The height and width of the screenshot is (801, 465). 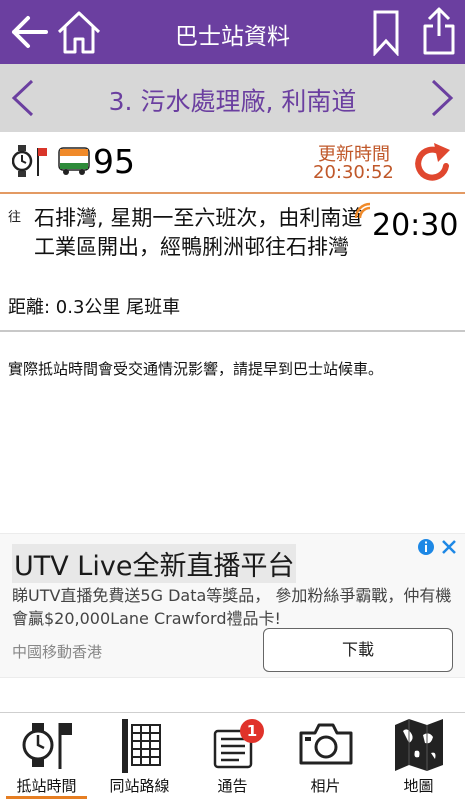 What do you see at coordinates (23, 100) in the screenshot?
I see `chevron-left-icon` at bounding box center [23, 100].